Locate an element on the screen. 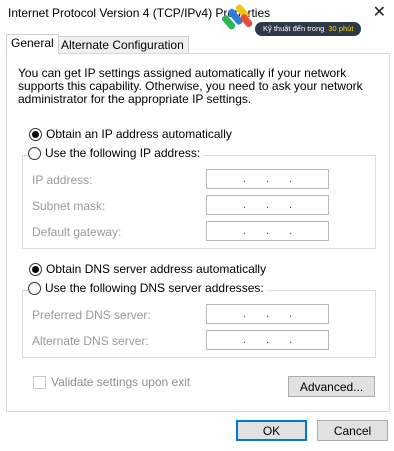 The image size is (394, 451). checkbox-unchecked-icon is located at coordinates (39, 382).